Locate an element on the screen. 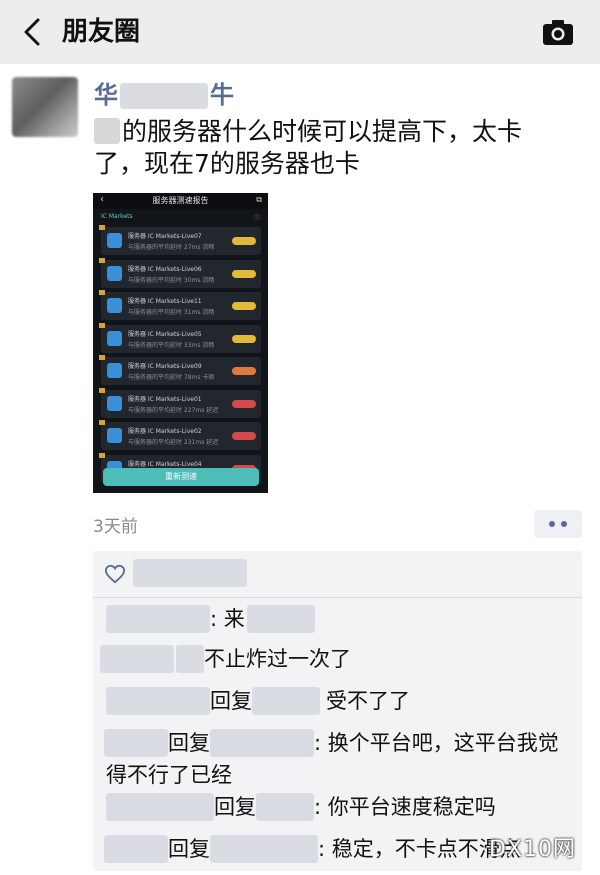 The image size is (600, 875). image-info-icon: ⓘ is located at coordinates (256, 218).